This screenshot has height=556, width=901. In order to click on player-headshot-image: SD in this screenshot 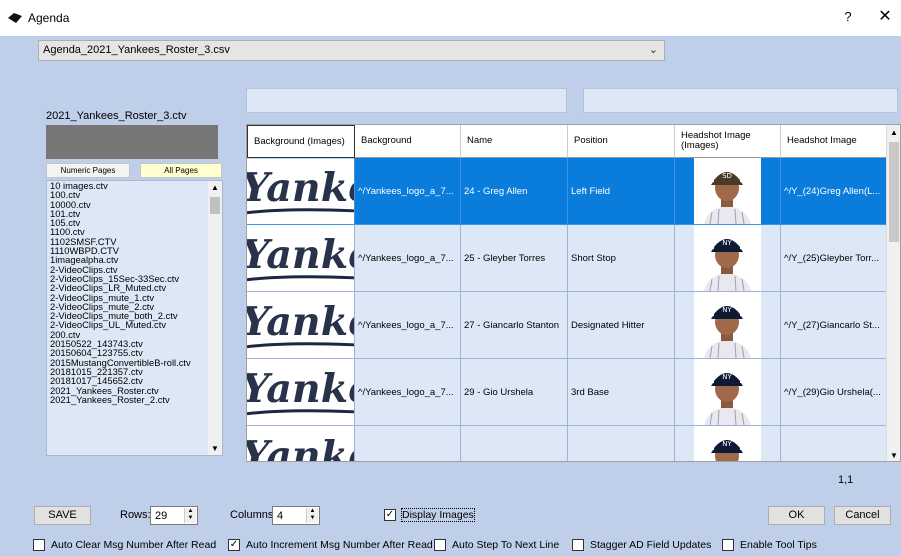, I will do `click(727, 191)`.